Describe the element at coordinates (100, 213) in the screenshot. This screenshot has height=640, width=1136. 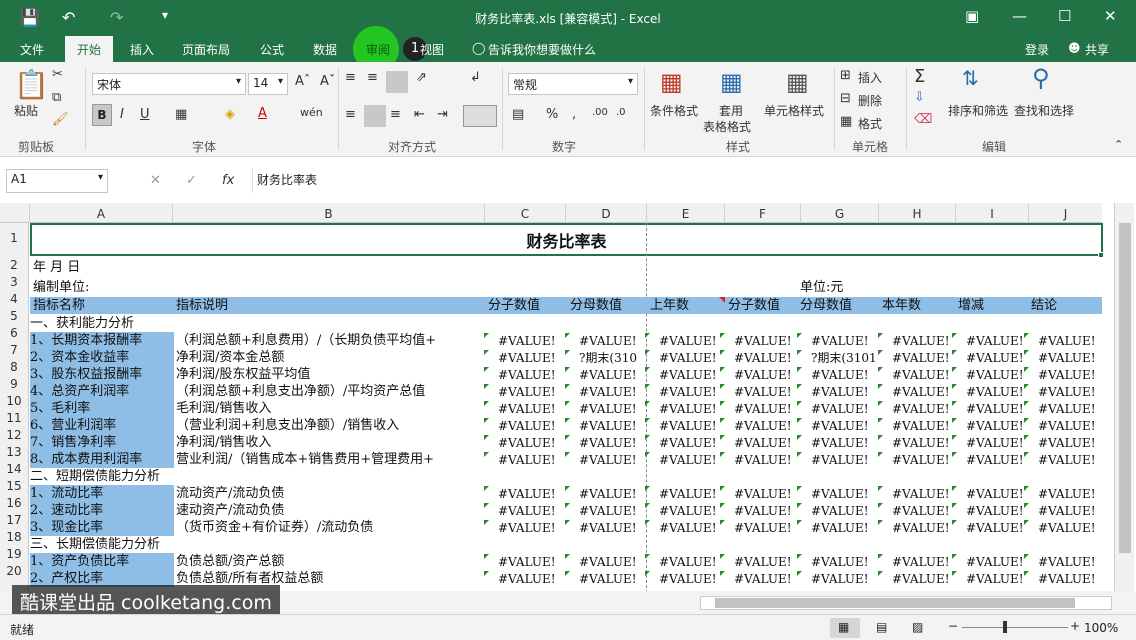
I see `column-header: A` at that location.